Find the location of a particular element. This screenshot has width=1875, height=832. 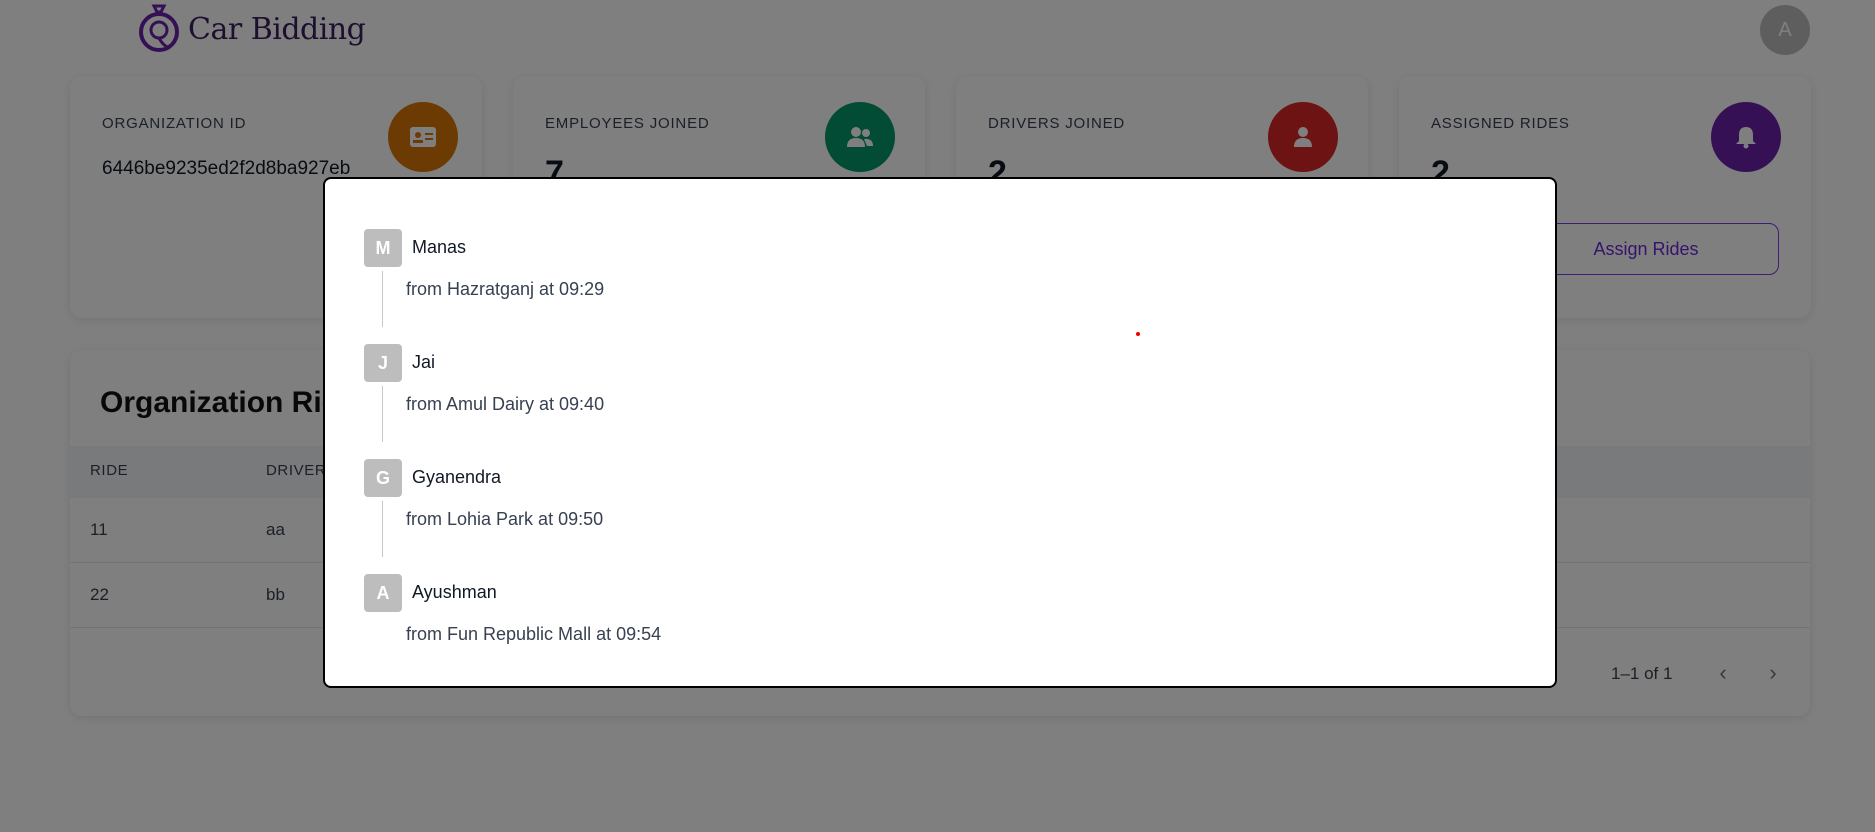

avatar: J is located at coordinates (383, 363).